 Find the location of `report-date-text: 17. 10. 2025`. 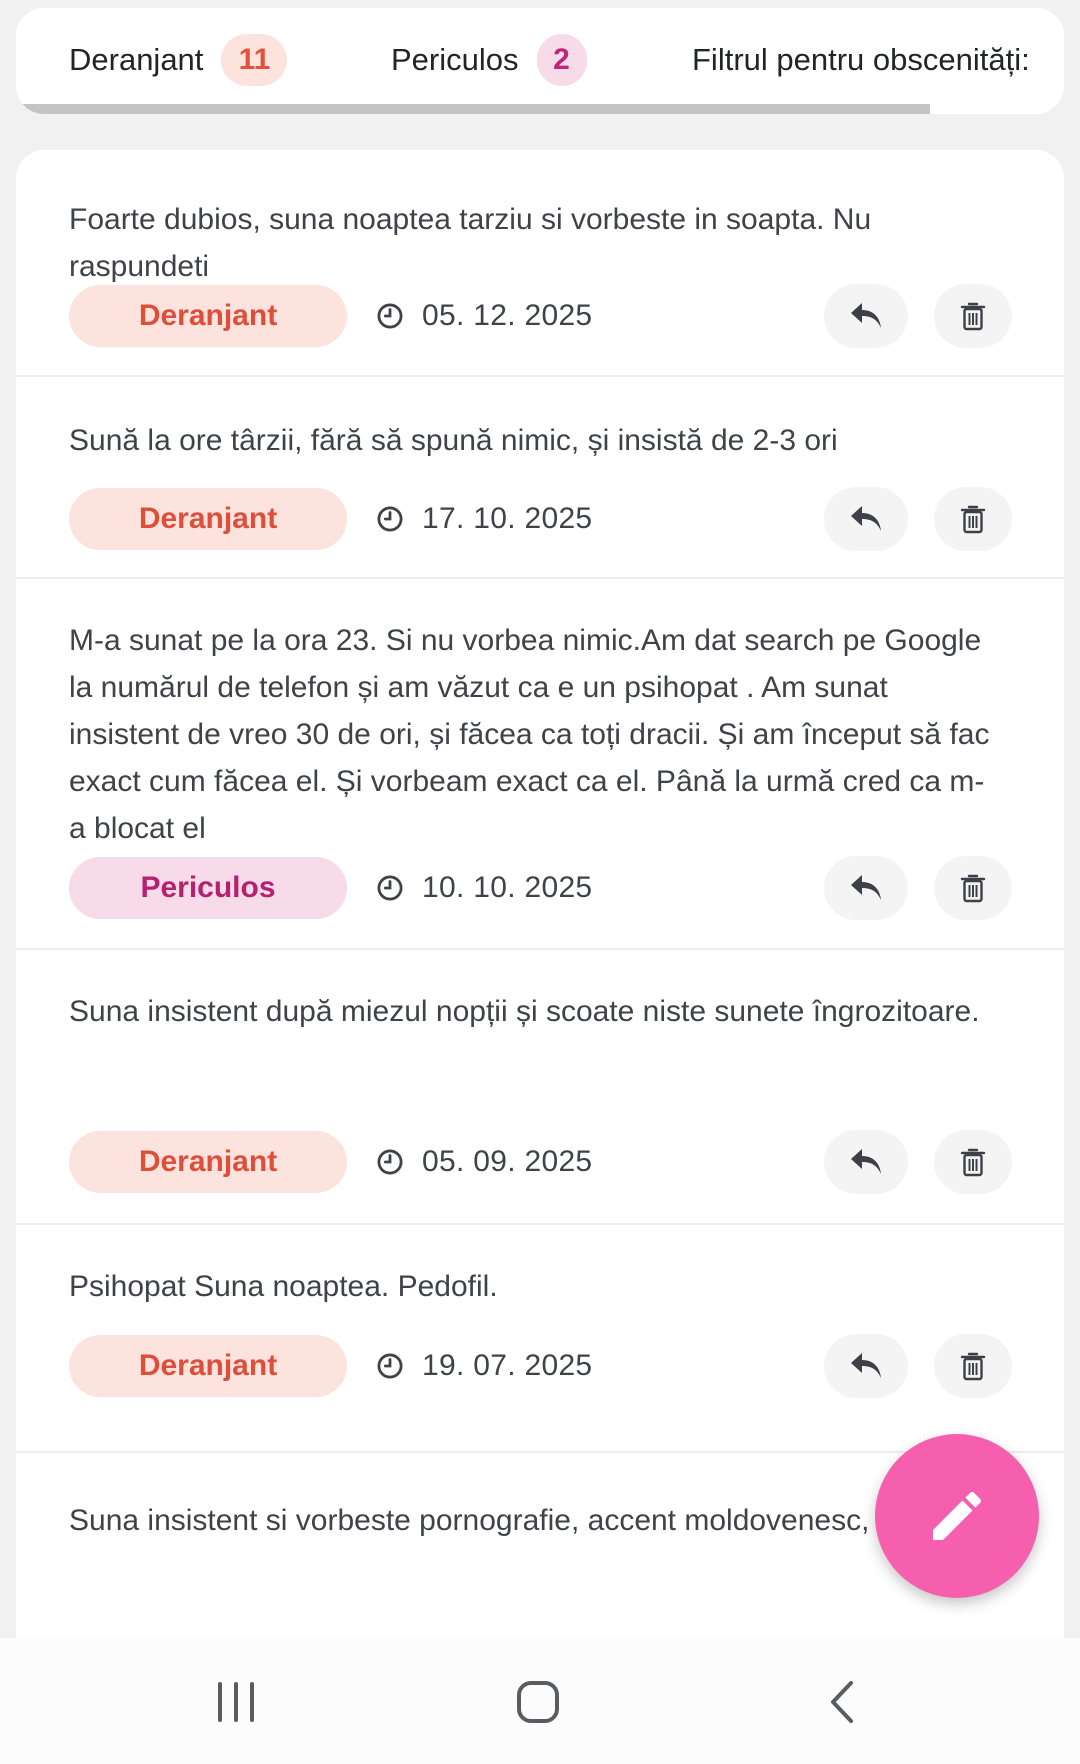

report-date-text: 17. 10. 2025 is located at coordinates (507, 518).